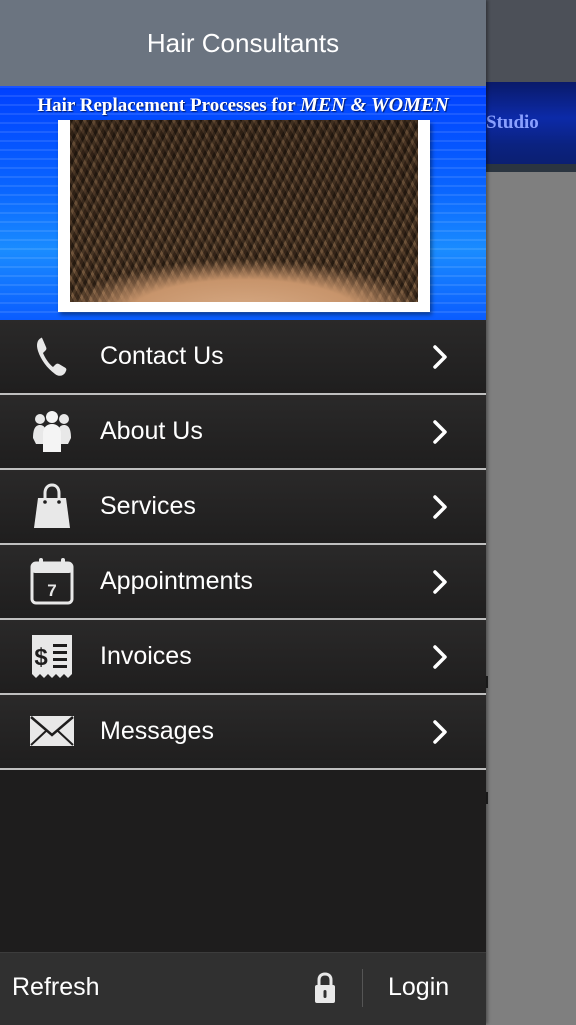 This screenshot has height=1025, width=576. Describe the element at coordinates (531, 168) in the screenshot. I see `background-divider` at that location.